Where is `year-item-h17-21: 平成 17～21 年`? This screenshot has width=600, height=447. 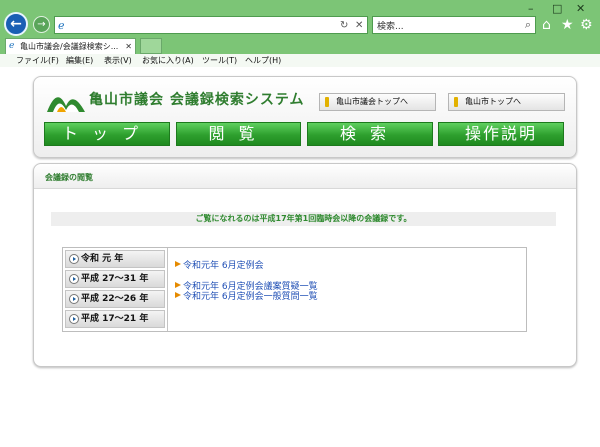
year-item-h17-21: 平成 17～21 年 is located at coordinates (115, 319).